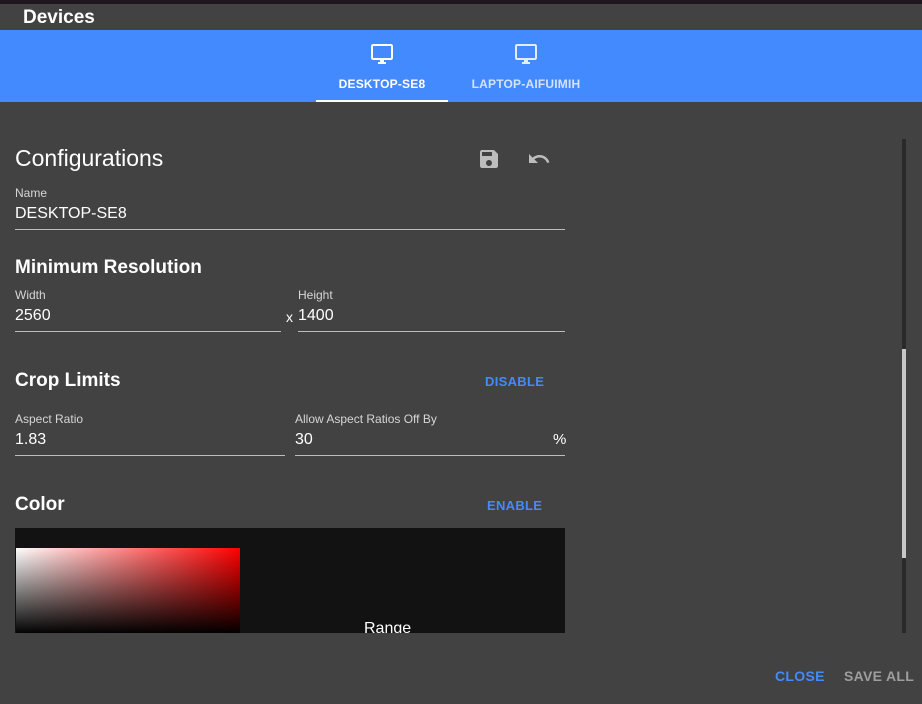 The height and width of the screenshot is (704, 922). What do you see at coordinates (290, 580) in the screenshot?
I see `color-picker-panel: Range` at bounding box center [290, 580].